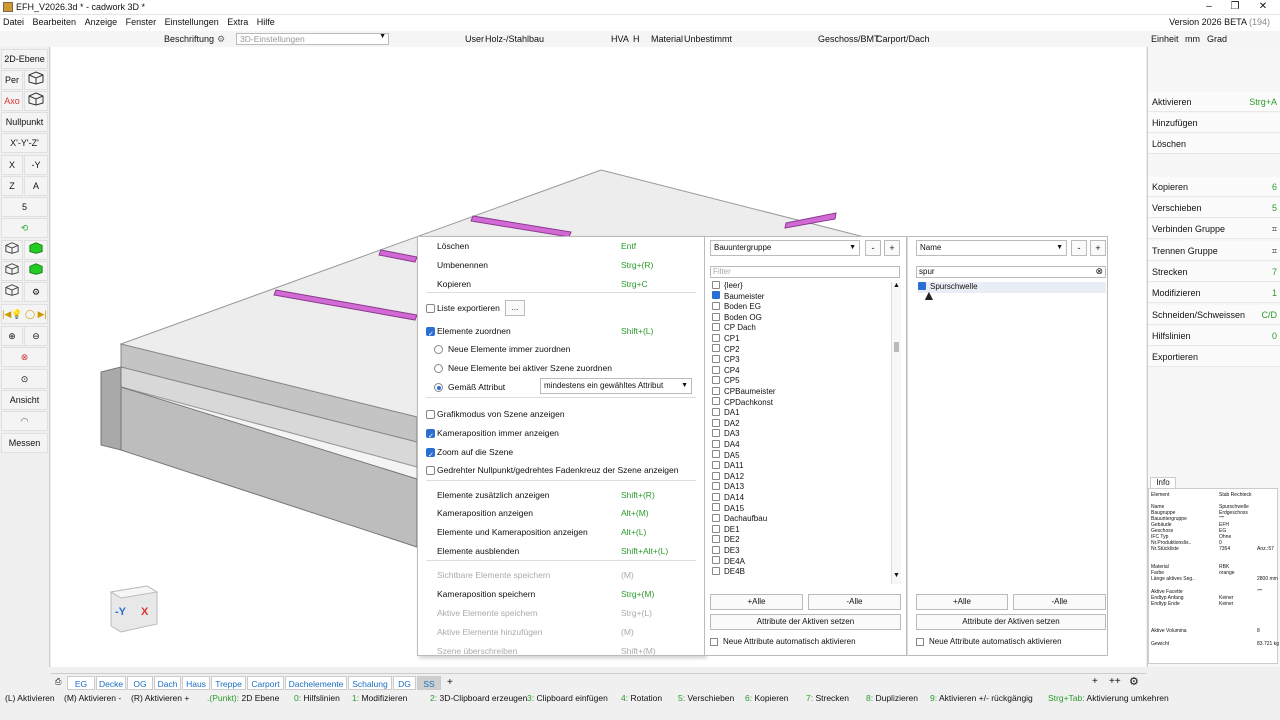 This screenshot has width=1280, height=720. Describe the element at coordinates (620, 39) in the screenshot. I see `hva-label: HVA` at that location.